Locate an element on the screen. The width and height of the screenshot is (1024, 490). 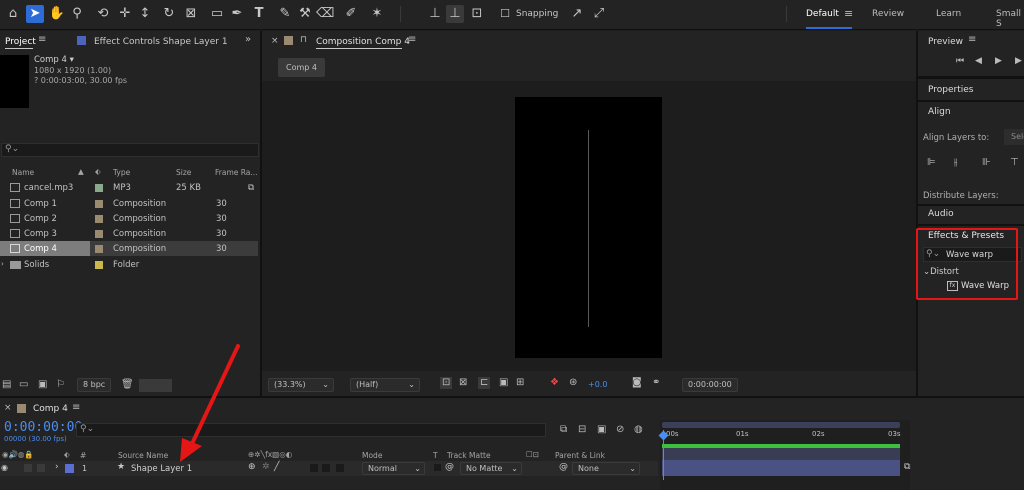
sort-ascending-icon: ▲ is located at coordinates (81, 171).